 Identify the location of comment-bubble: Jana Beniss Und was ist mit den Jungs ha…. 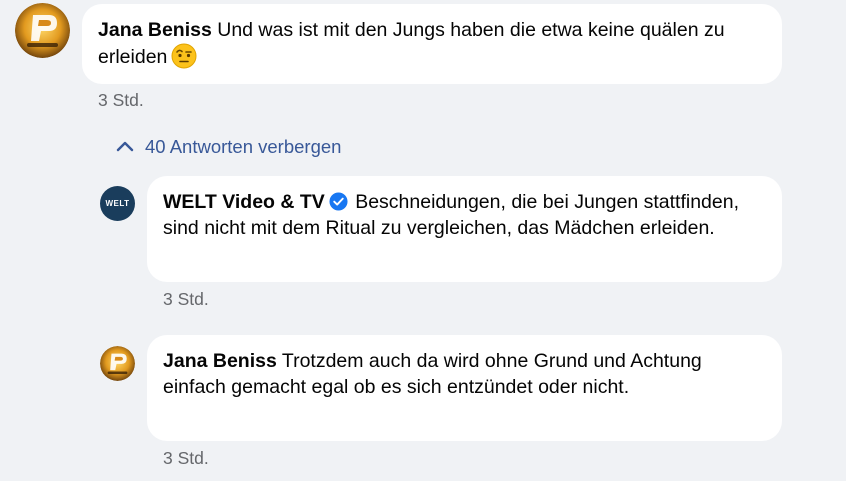
(432, 44).